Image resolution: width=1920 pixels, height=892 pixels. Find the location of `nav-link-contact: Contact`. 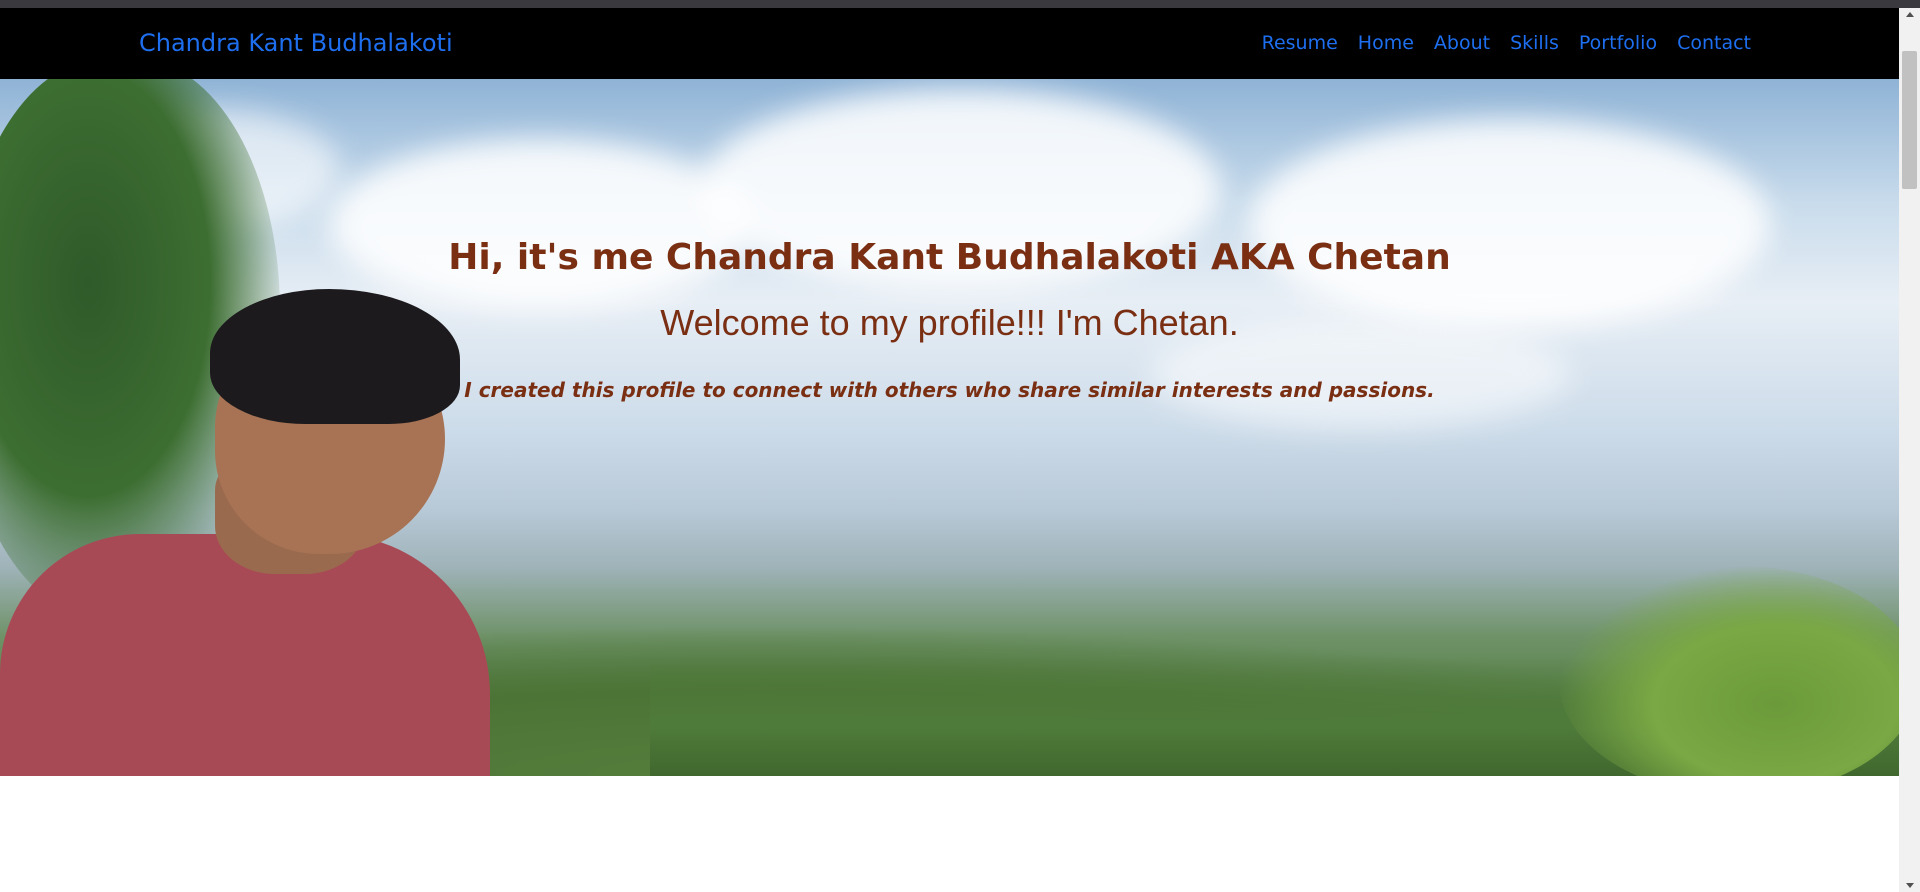

nav-link-contact: Contact is located at coordinates (1714, 43).